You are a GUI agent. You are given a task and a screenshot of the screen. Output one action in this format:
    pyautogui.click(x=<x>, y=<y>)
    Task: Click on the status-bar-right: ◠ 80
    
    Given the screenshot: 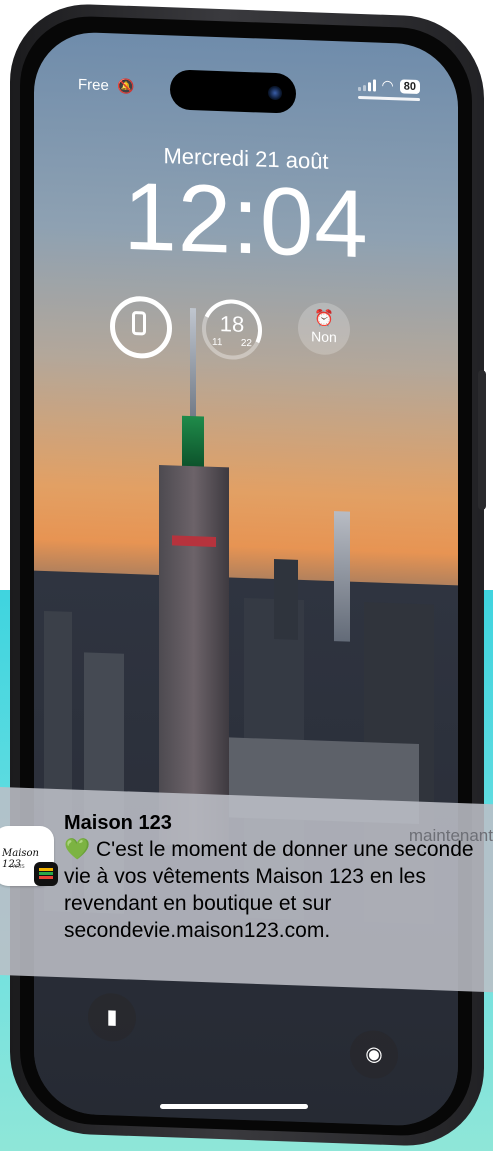 What is the action you would take?
    pyautogui.click(x=388, y=85)
    